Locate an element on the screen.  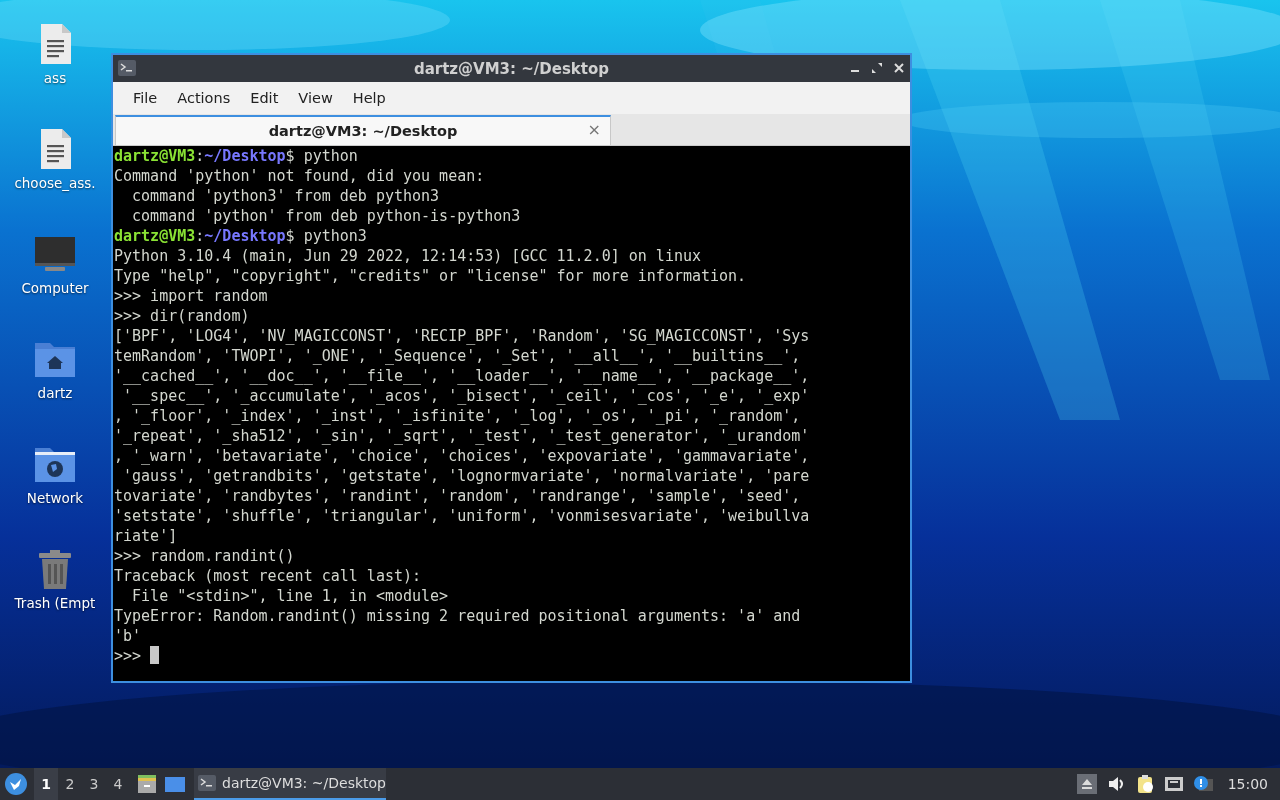
output-line: File "<stdin>", line 1, in <module> is located at coordinates (290, 596).